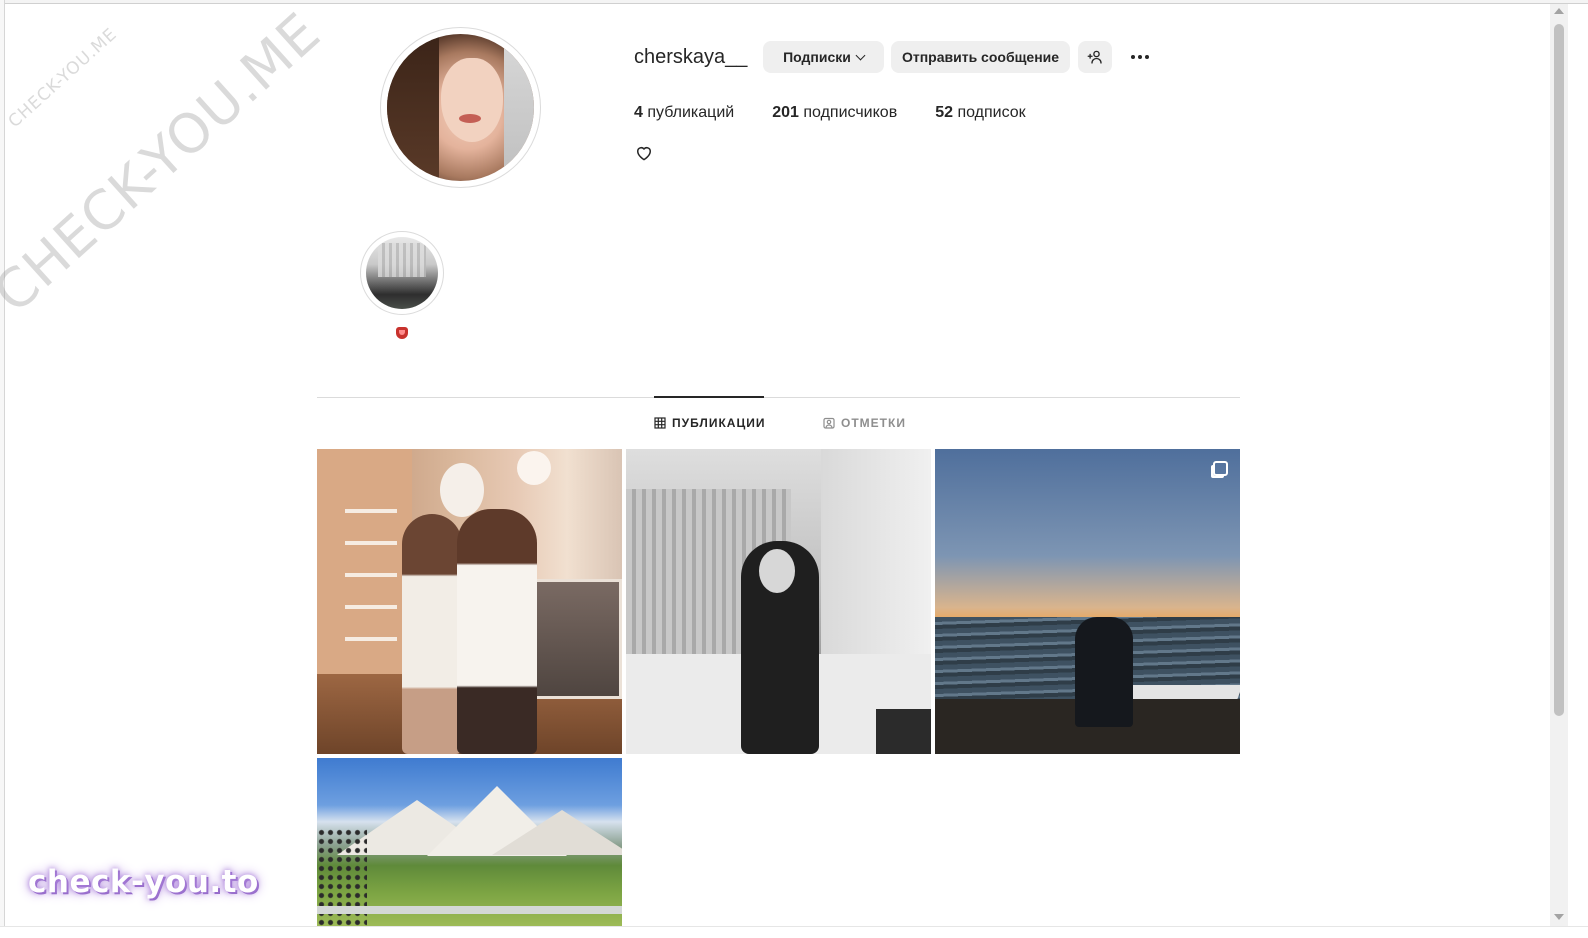  I want to click on scroll-up-arrow-icon, so click(1559, 11).